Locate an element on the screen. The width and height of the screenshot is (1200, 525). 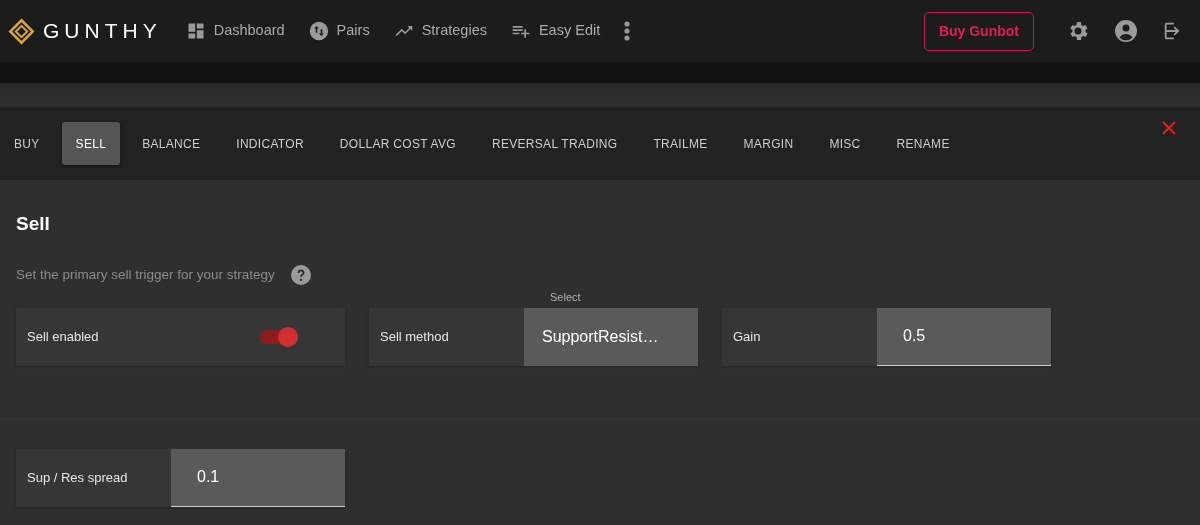
input-field: 0.5 is located at coordinates (964, 336).